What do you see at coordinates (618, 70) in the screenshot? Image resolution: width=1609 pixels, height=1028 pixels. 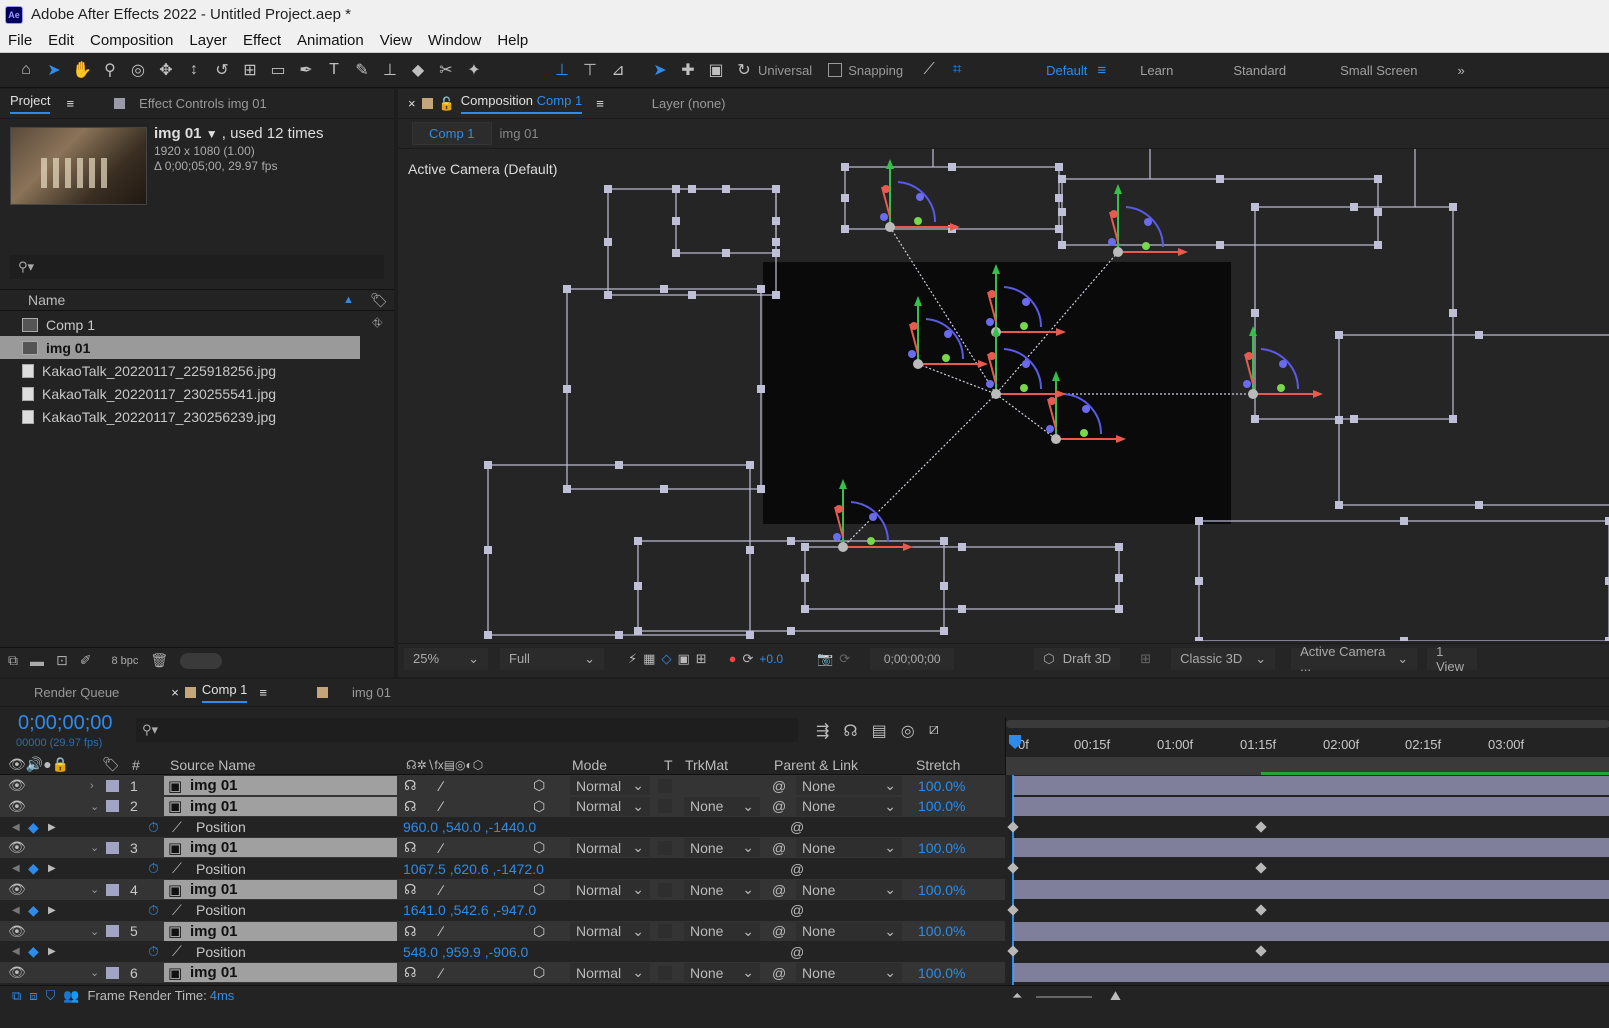 I see `view-axis-icon: ⊿` at bounding box center [618, 70].